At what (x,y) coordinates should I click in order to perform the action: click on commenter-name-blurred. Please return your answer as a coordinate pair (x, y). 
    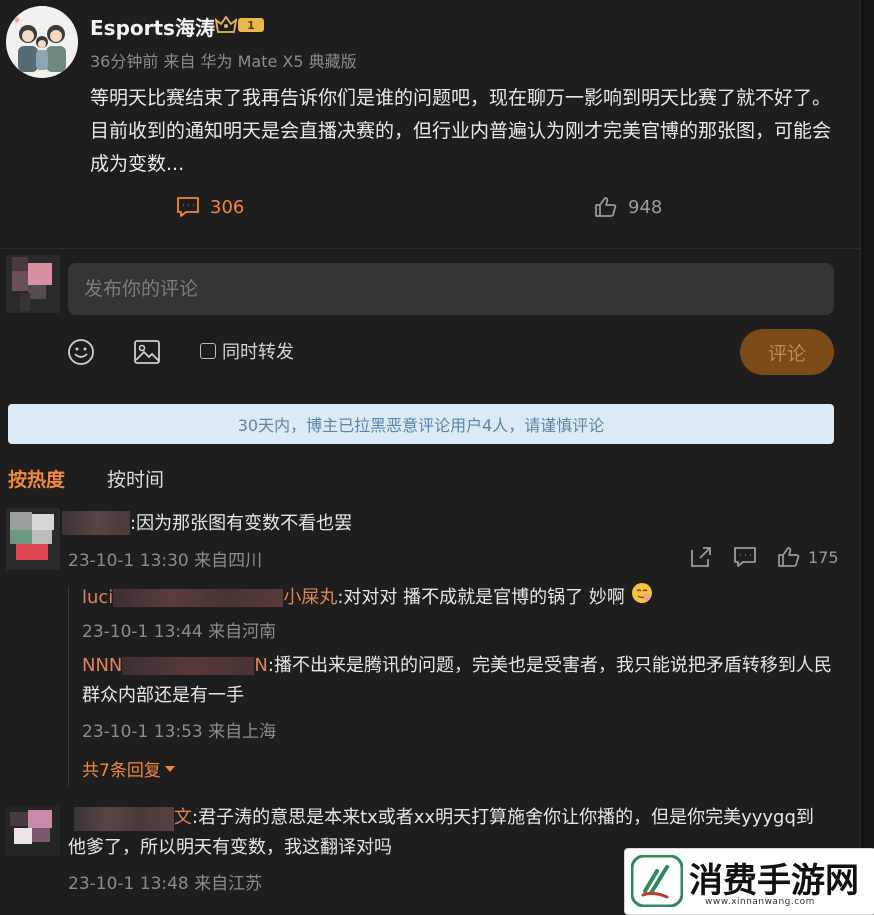
    Looking at the image, I should click on (96, 523).